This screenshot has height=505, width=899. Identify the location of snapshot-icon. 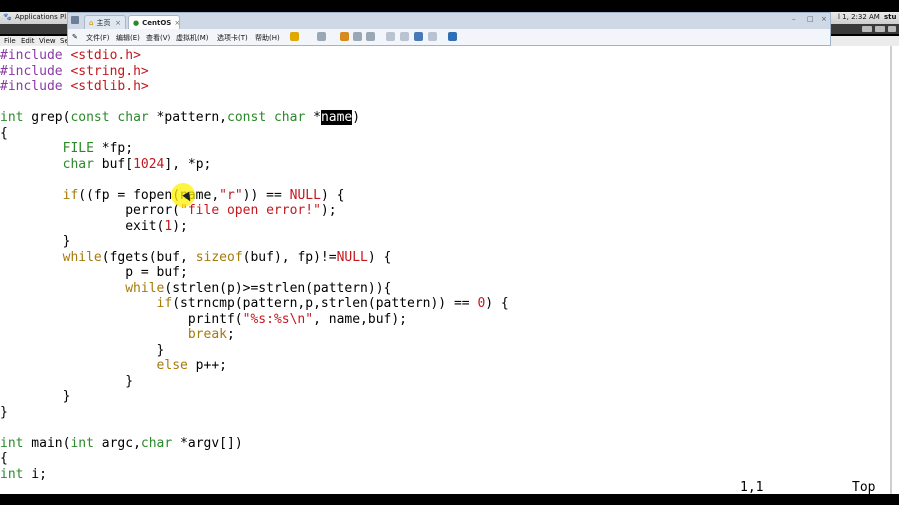
(344, 36).